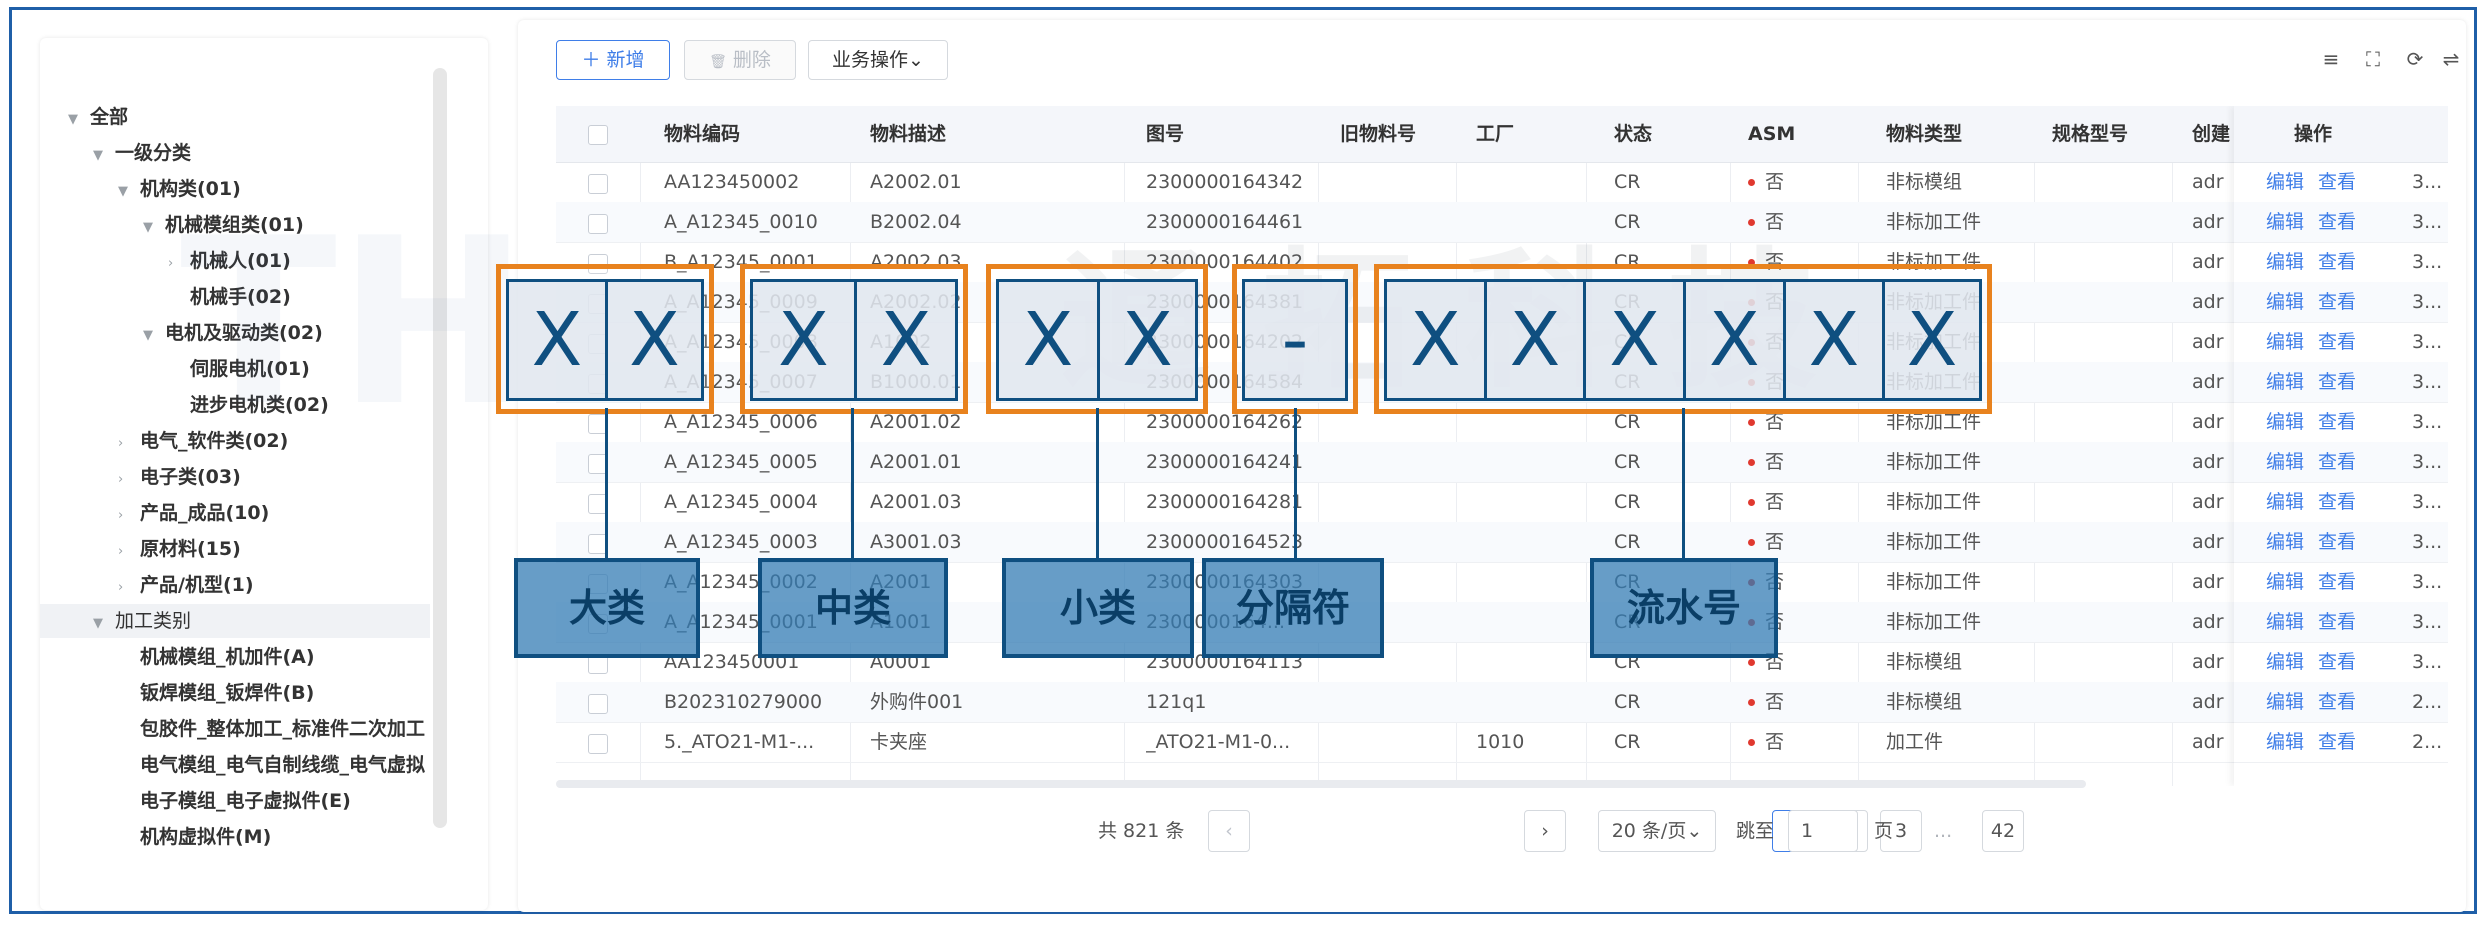 The width and height of the screenshot is (2491, 925). Describe the element at coordinates (1321, 784) in the screenshot. I see `table-horizontal-scrollbar` at that location.